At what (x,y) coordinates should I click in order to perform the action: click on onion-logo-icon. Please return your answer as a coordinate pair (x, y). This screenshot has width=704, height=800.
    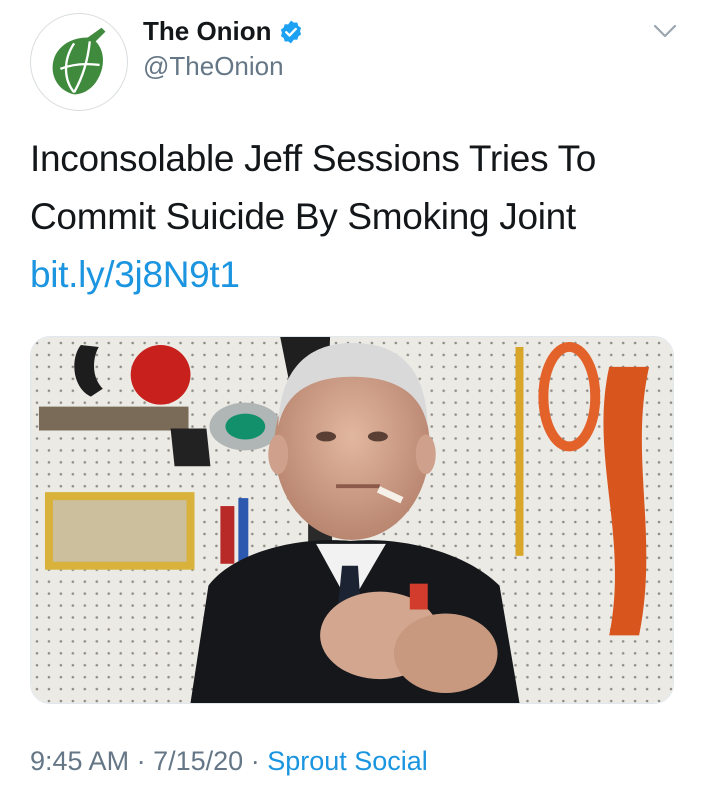
    Looking at the image, I should click on (79, 62).